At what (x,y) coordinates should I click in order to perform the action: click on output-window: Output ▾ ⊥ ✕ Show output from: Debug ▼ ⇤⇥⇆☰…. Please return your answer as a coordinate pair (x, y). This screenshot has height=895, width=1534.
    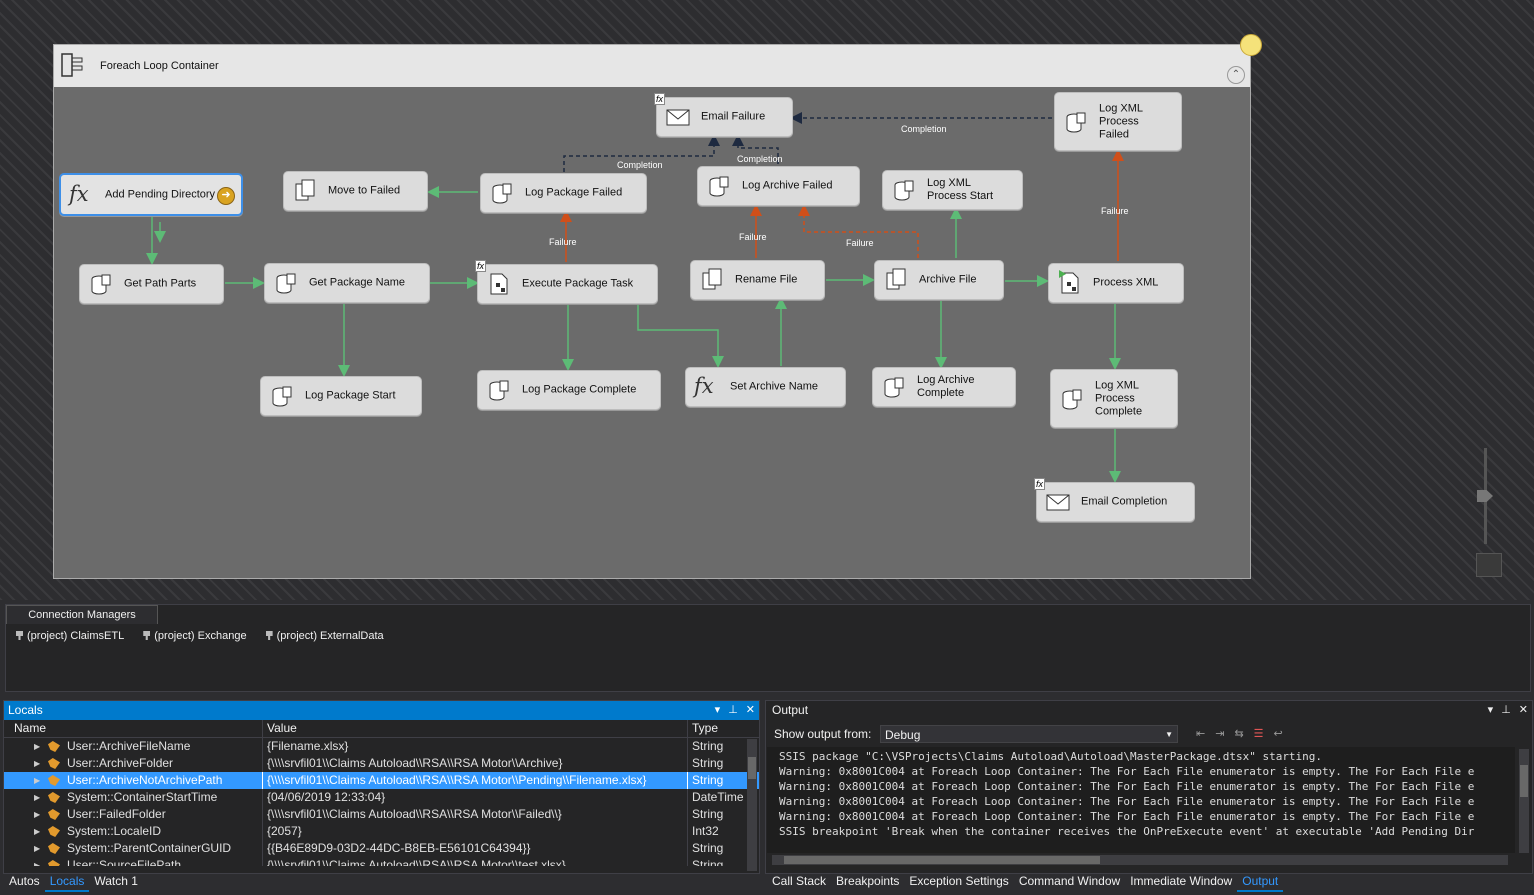
    Looking at the image, I should click on (1149, 787).